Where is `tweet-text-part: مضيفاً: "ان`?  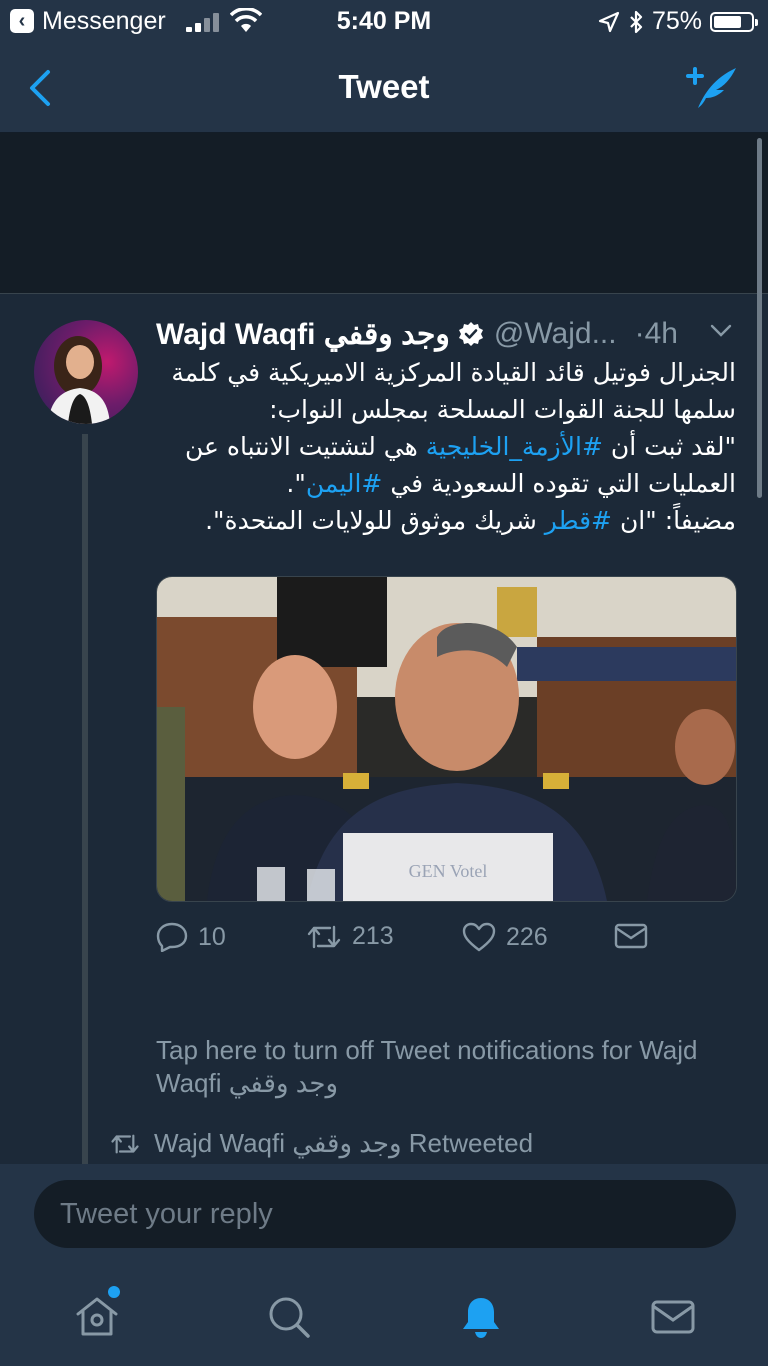 tweet-text-part: مضيفاً: "ان is located at coordinates (674, 520).